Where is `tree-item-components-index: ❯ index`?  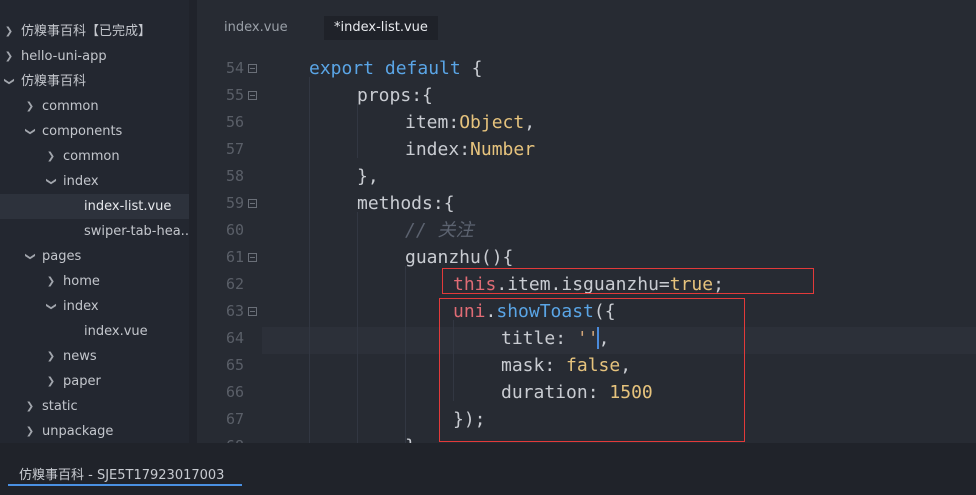
tree-item-components-index: ❯ index is located at coordinates (94, 181).